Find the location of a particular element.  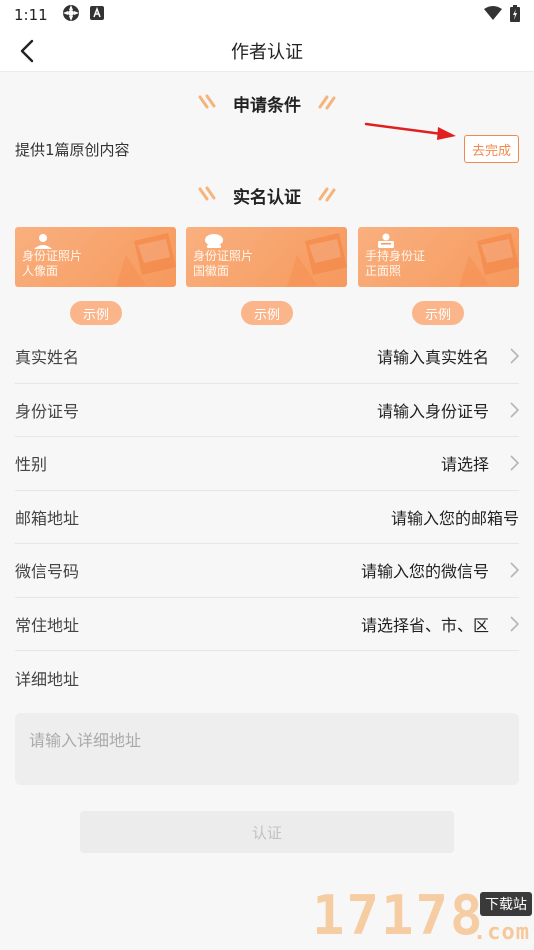

back-arrow-icon is located at coordinates (27, 51).